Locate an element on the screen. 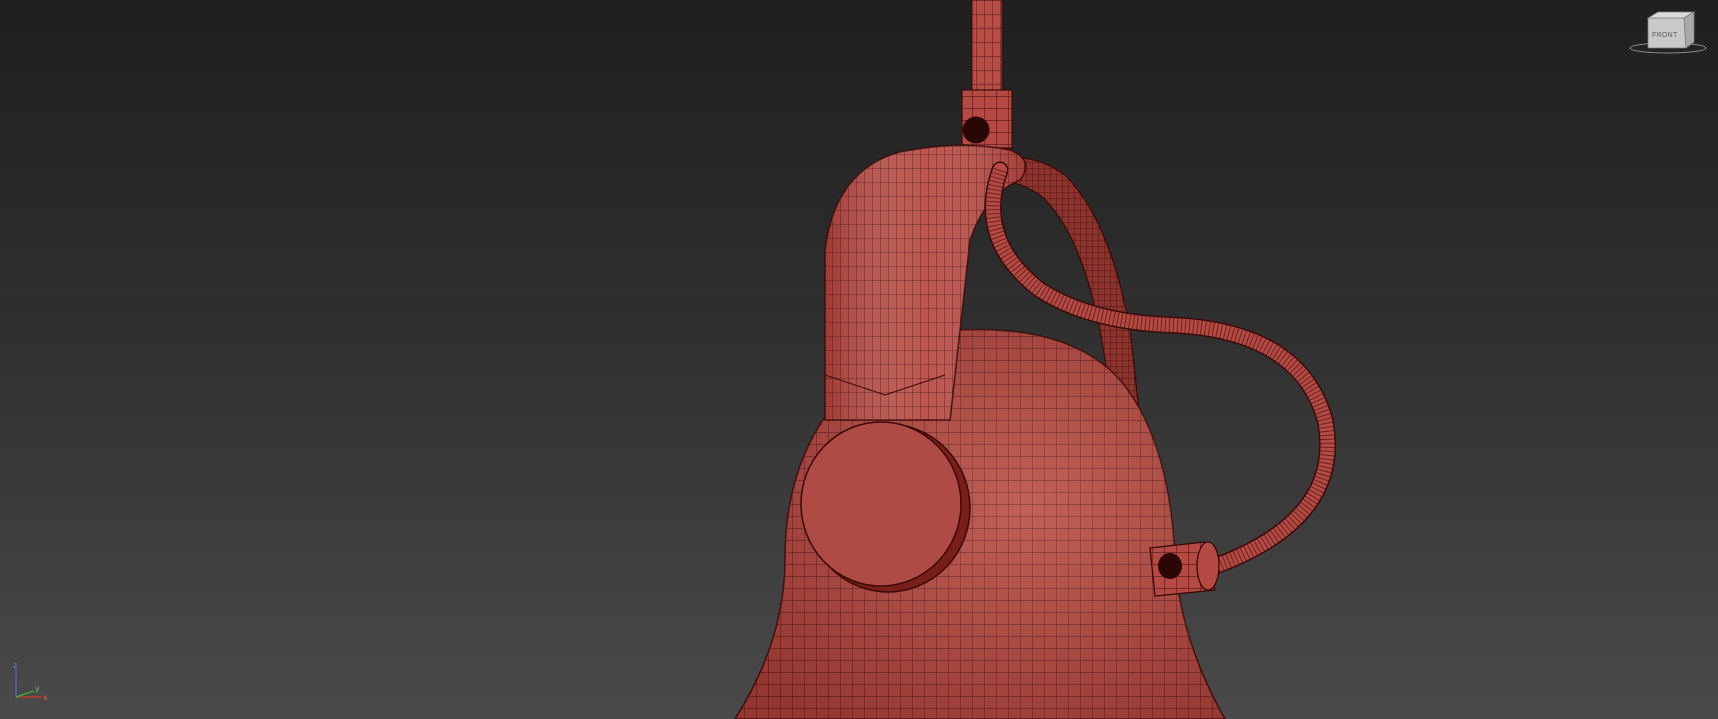 Image resolution: width=1718 pixels, height=719 pixels. viewcube: FRONT is located at coordinates (1668, 31).